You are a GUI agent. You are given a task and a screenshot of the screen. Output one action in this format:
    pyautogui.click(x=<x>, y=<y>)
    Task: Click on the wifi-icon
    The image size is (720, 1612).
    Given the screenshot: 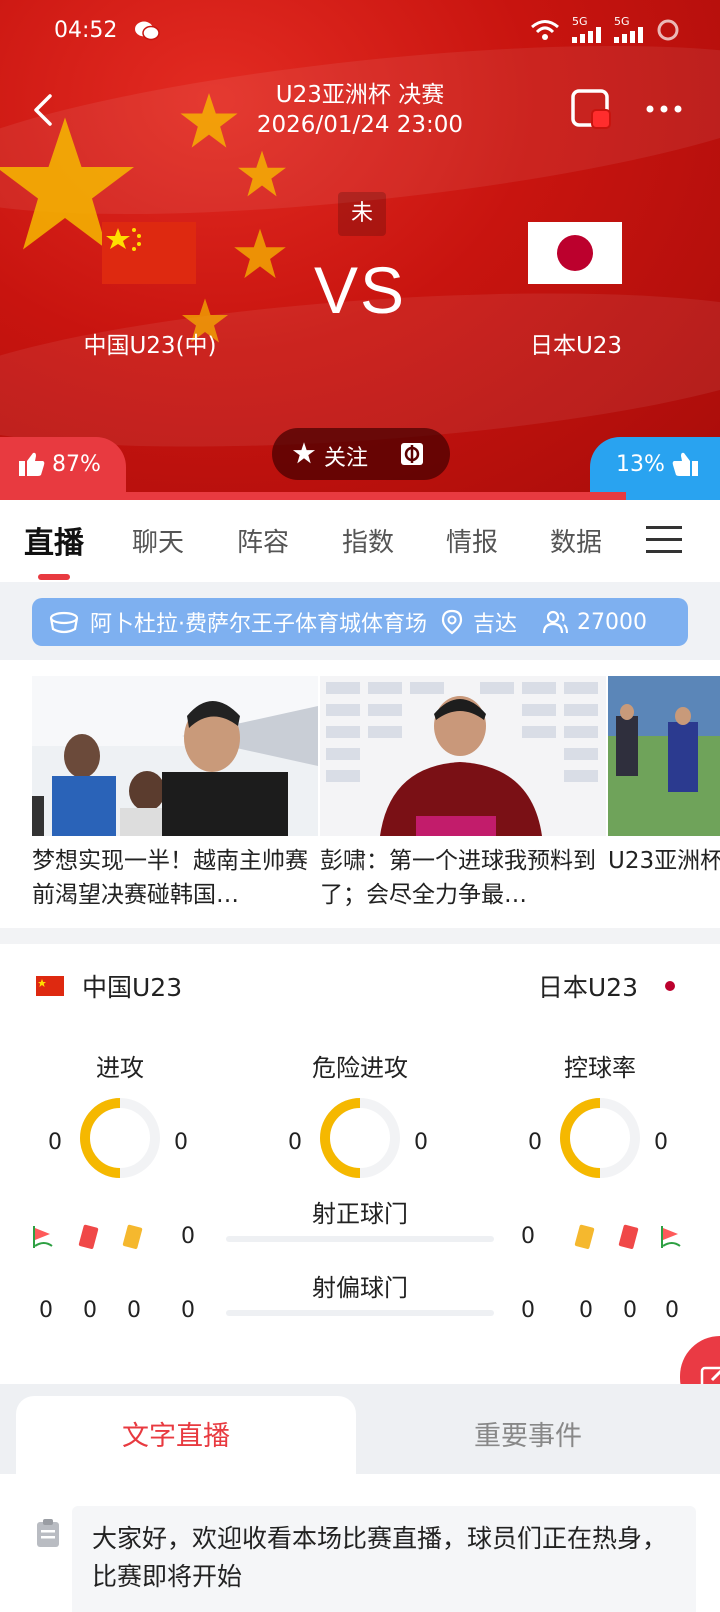 What is the action you would take?
    pyautogui.click(x=545, y=29)
    